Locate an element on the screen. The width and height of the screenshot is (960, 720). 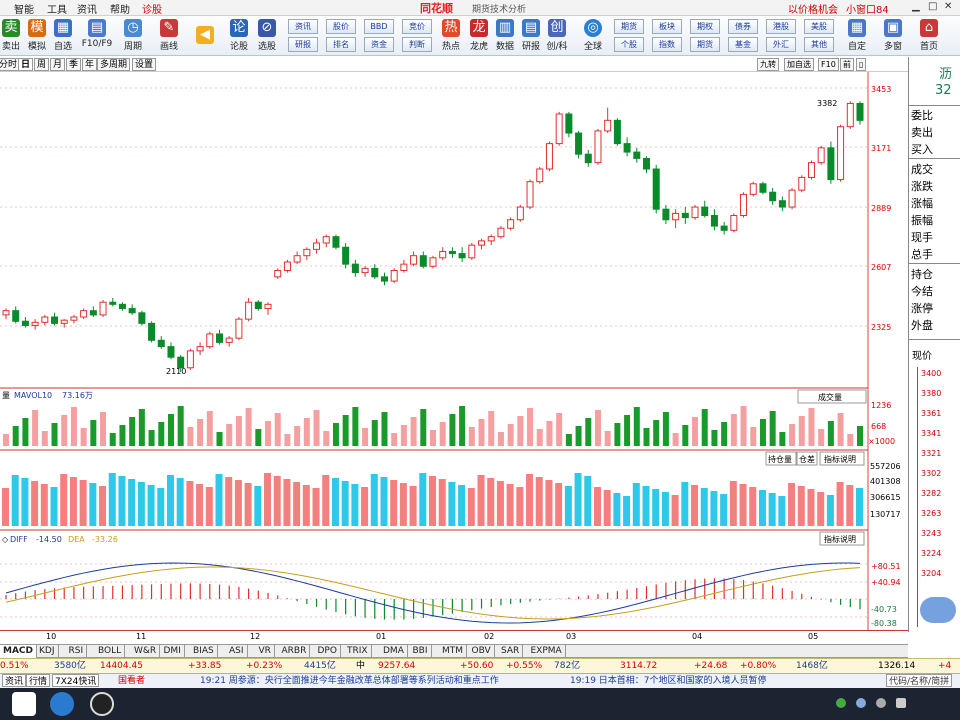
close-icon: ✕ is located at coordinates (948, 6).